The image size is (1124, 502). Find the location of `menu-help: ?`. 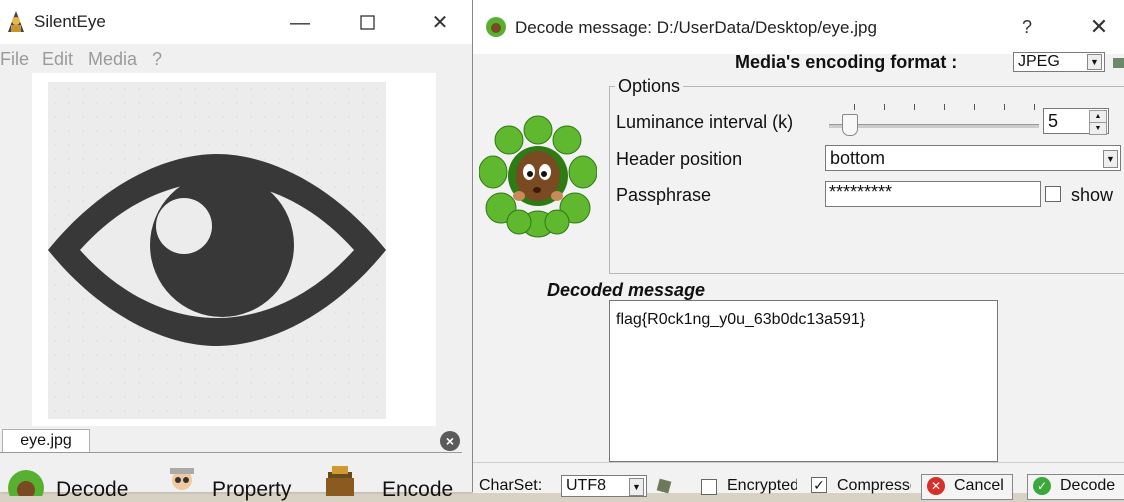

menu-help: ? is located at coordinates (157, 59).